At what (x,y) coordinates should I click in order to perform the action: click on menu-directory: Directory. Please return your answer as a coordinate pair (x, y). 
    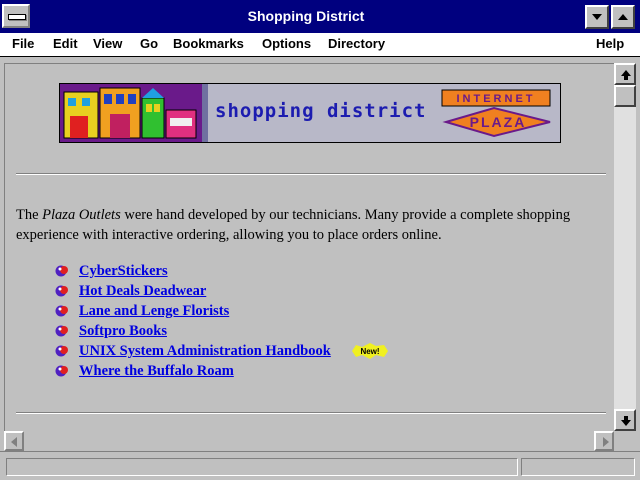
    Looking at the image, I should click on (356, 43).